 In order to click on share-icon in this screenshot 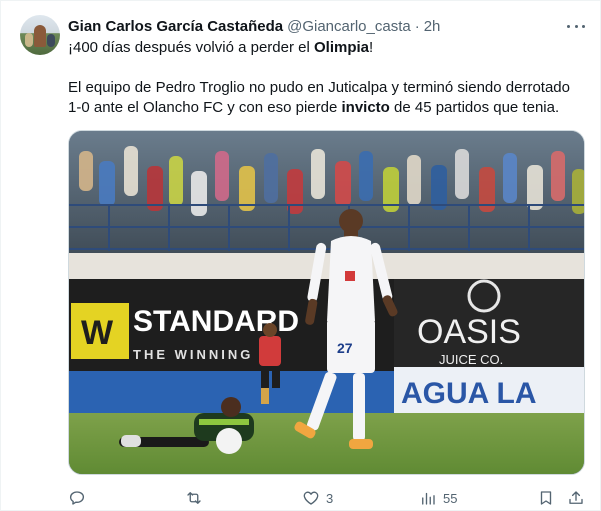, I will do `click(576, 497)`.